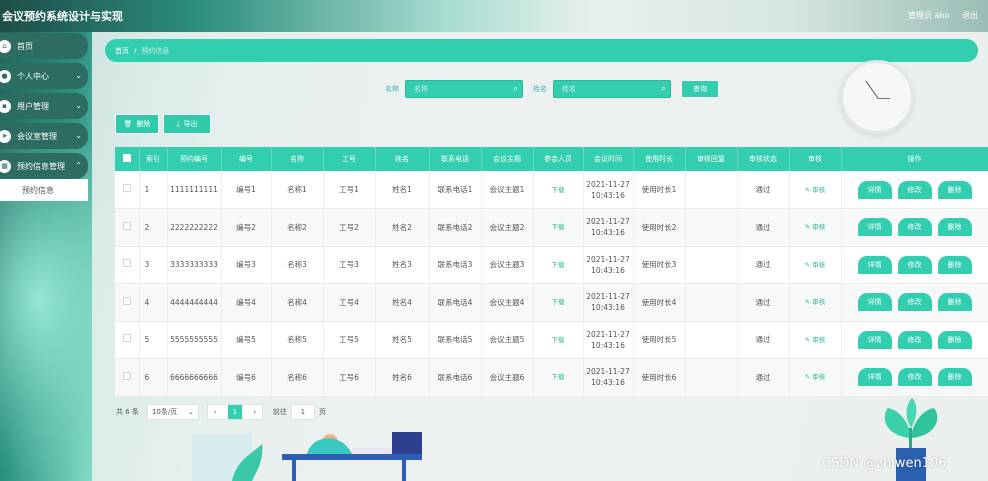 The image size is (988, 481). What do you see at coordinates (187, 124) in the screenshot?
I see `export-button: ⤓ 导出` at bounding box center [187, 124].